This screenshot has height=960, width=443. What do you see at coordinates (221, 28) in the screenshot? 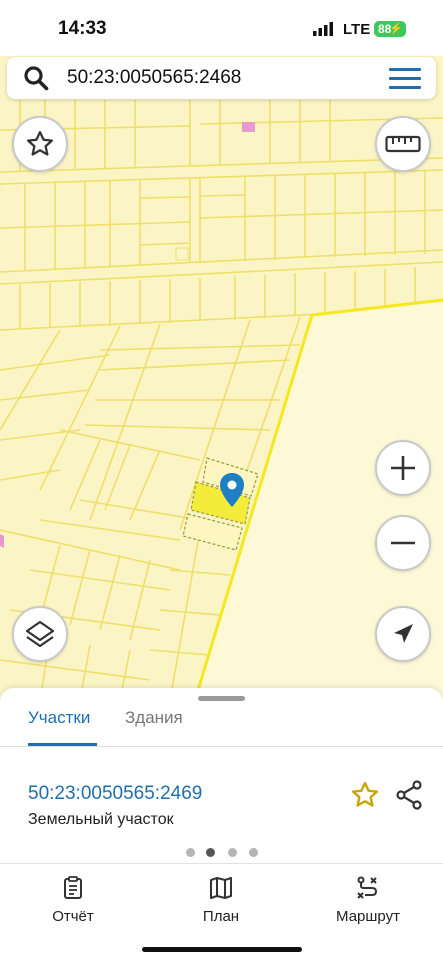
I see `status-bar: 14:33 LTE 88 ⚡` at bounding box center [221, 28].